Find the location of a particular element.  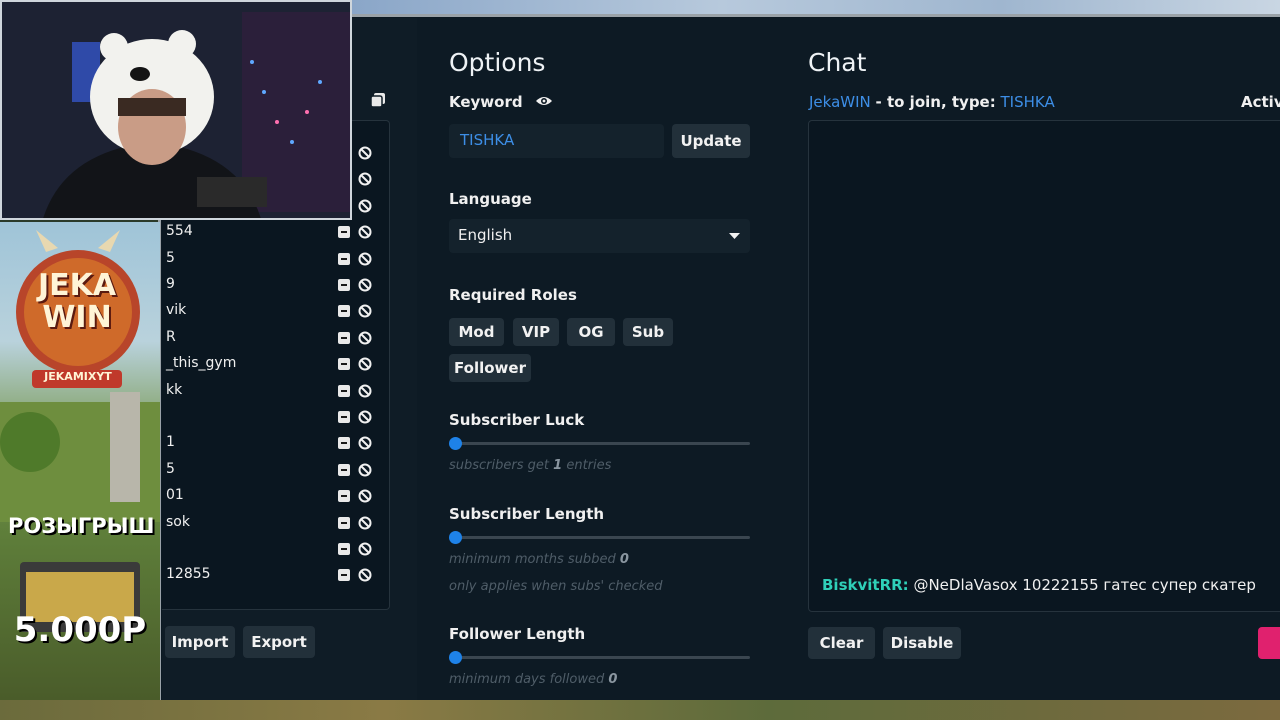

streamer-webcam-image is located at coordinates (176, 110).